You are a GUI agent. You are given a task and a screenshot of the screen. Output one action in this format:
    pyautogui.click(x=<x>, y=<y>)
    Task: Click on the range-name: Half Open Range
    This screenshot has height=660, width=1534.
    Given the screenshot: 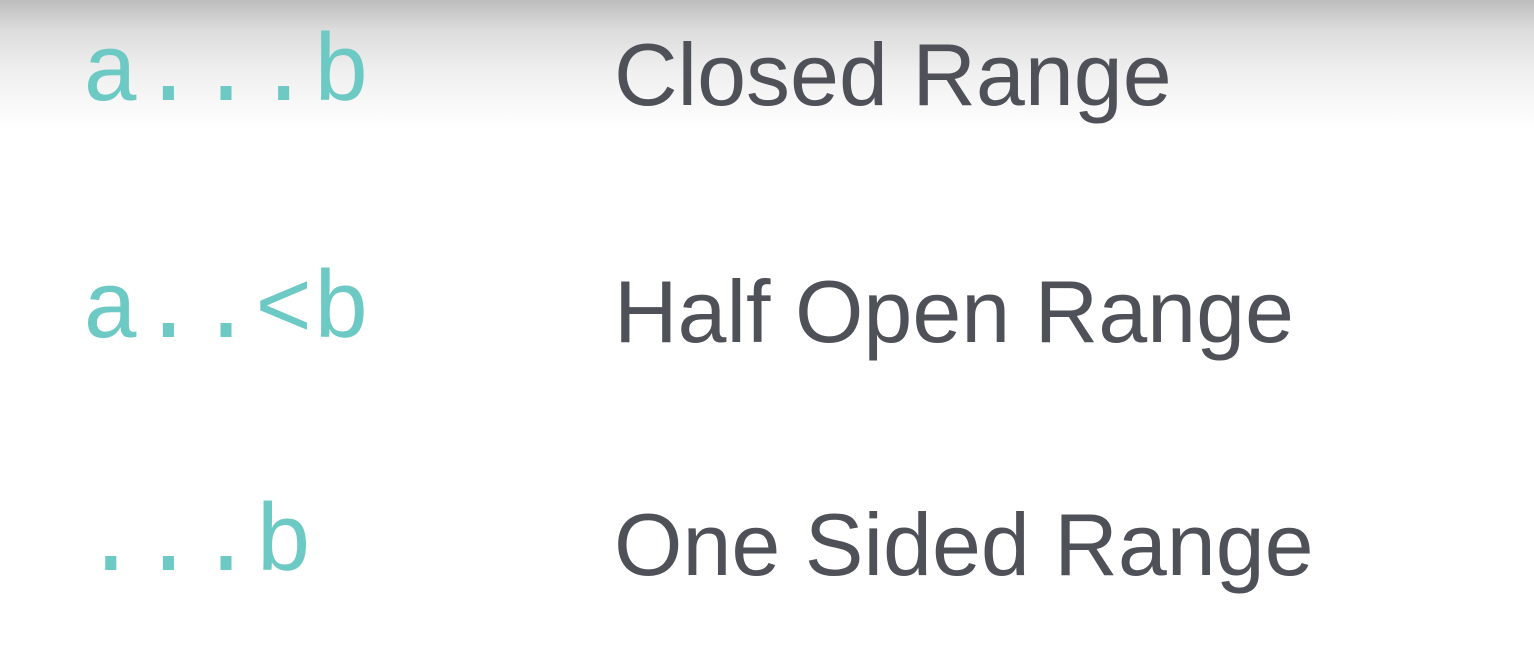 What is the action you would take?
    pyautogui.click(x=954, y=311)
    